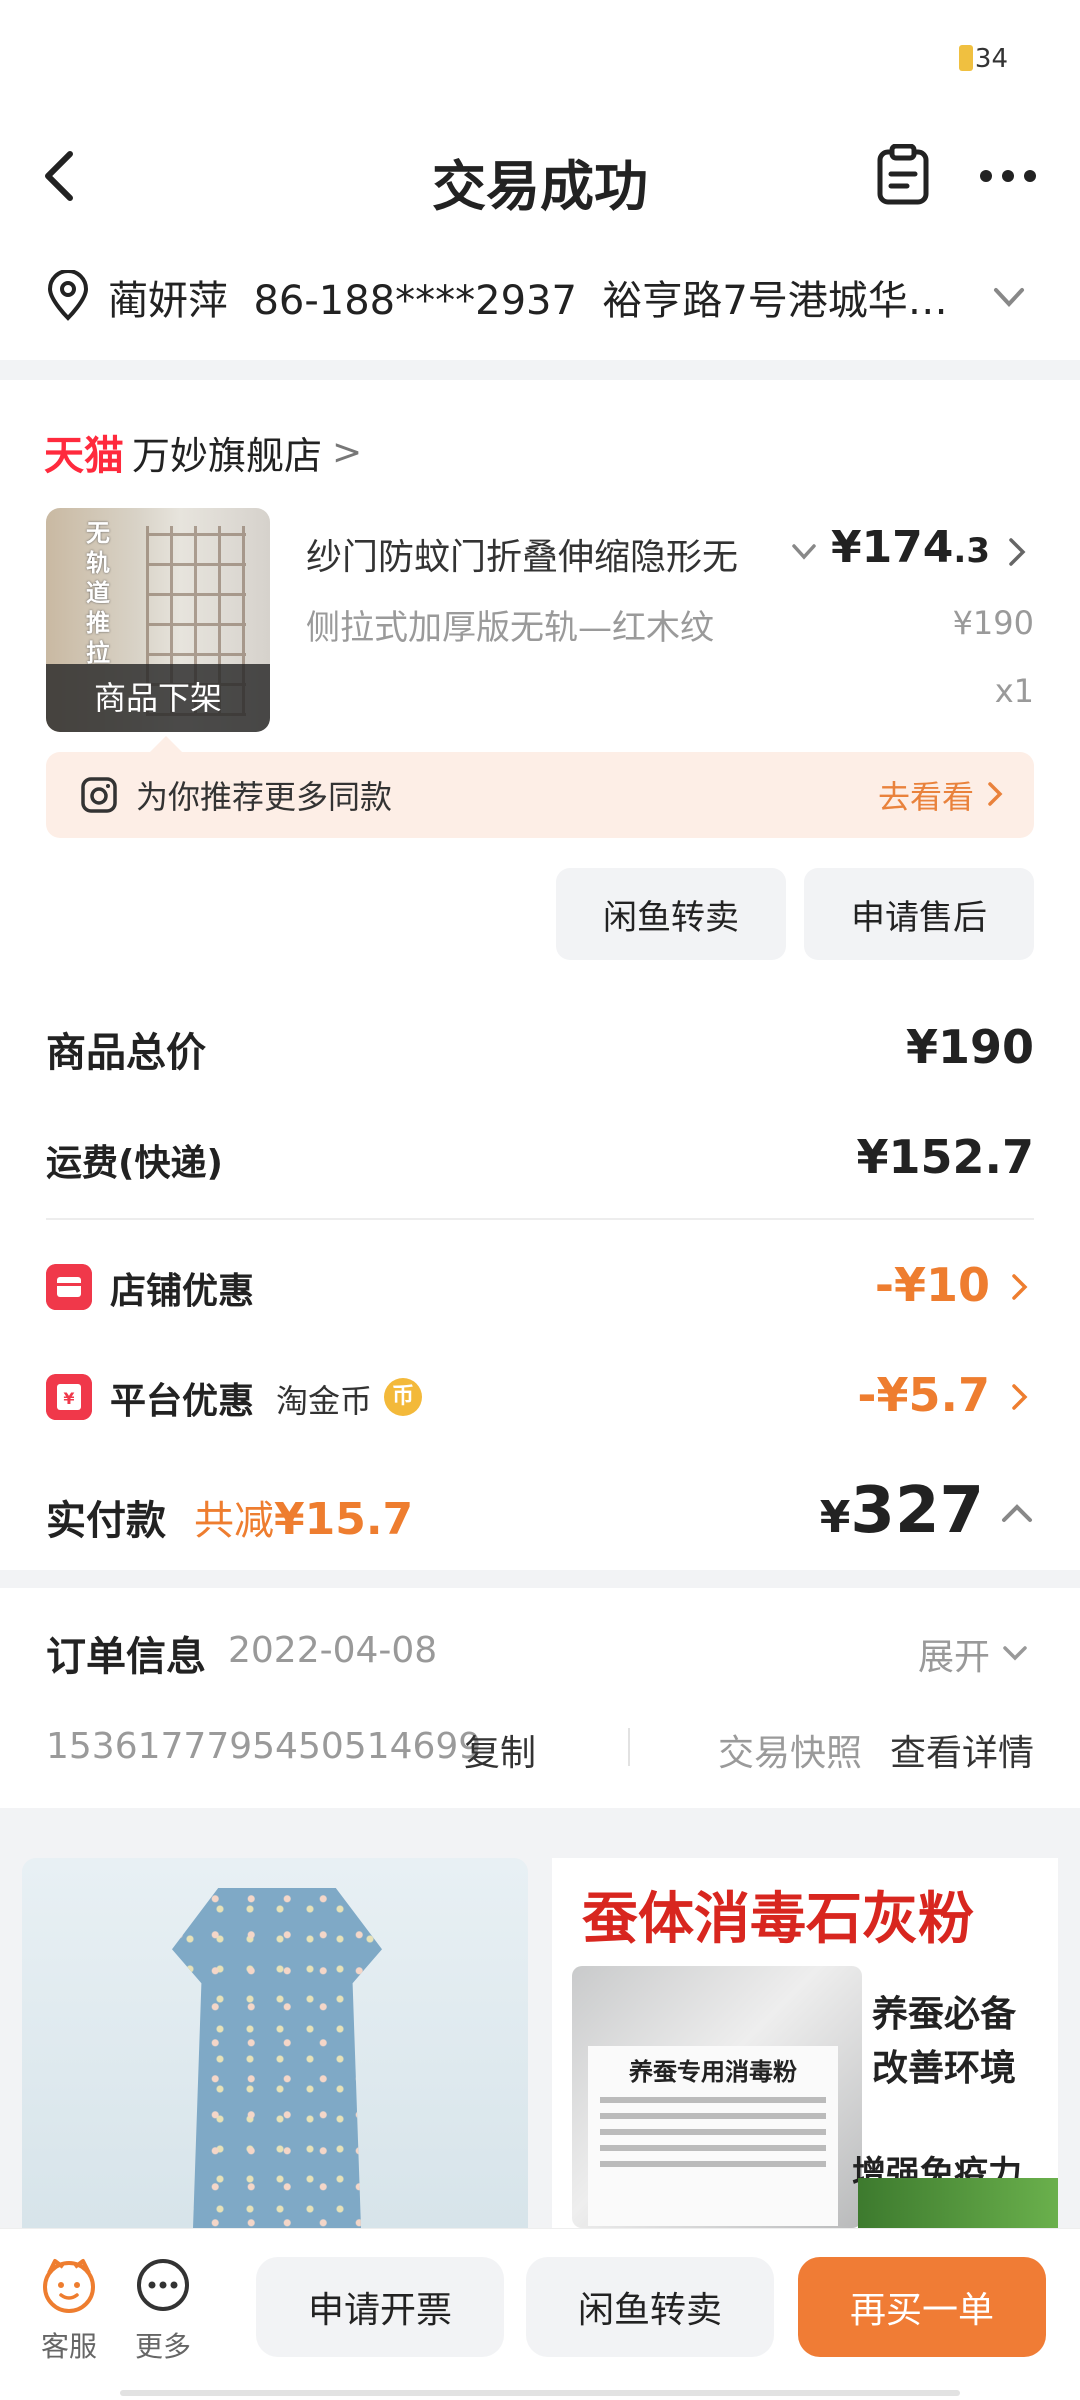 This screenshot has height=2400, width=1080. What do you see at coordinates (540, 60) in the screenshot?
I see `status-bar: 34` at bounding box center [540, 60].